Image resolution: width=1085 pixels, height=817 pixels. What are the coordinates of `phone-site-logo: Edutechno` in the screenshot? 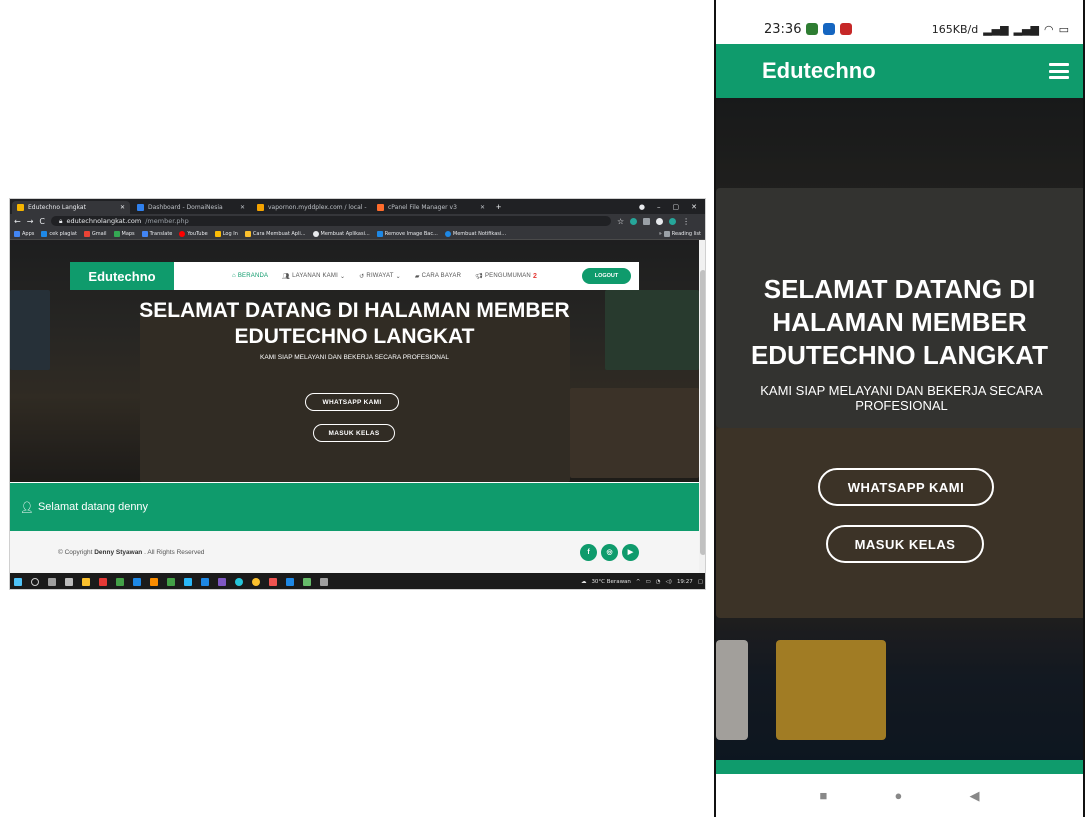 It's located at (819, 71).